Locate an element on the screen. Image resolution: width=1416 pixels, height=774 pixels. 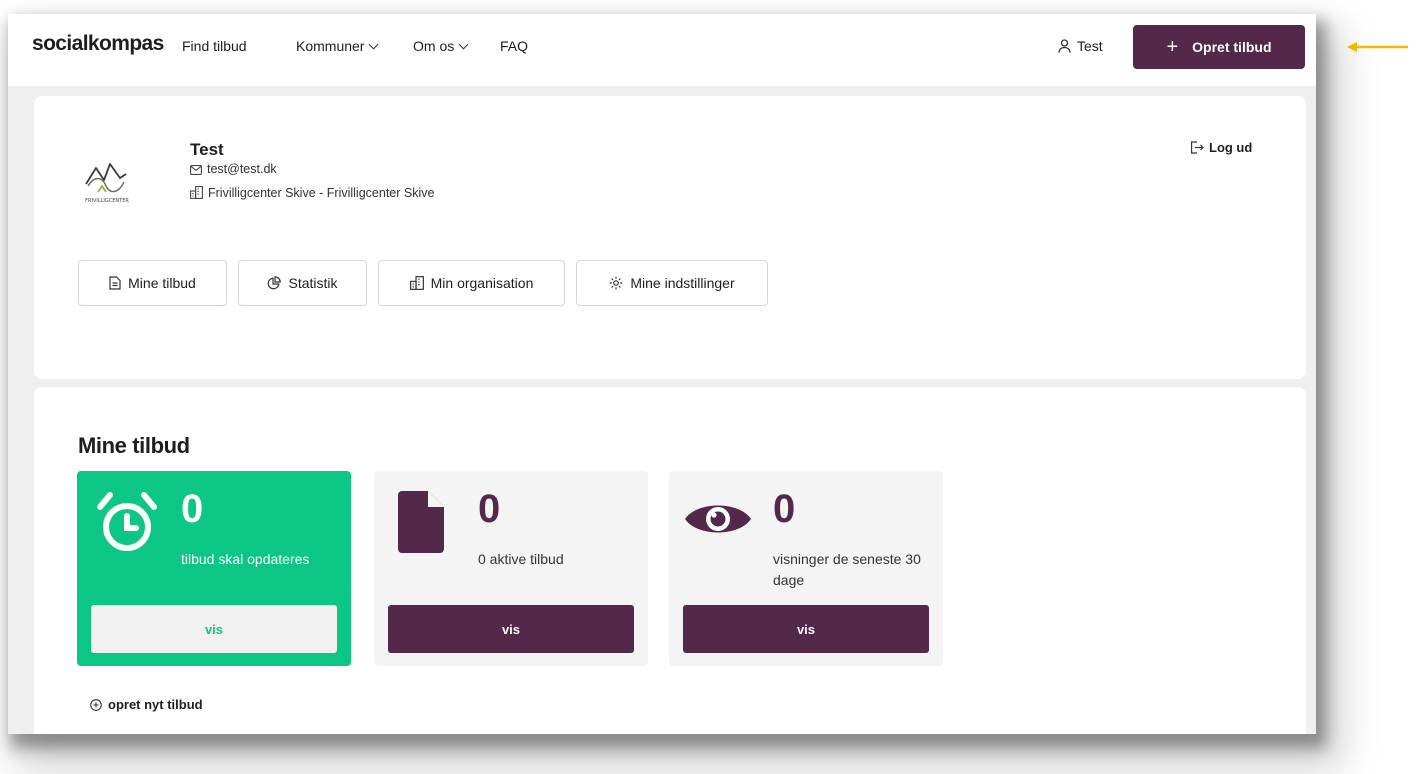
user-menu-link: Test is located at coordinates (1080, 46).